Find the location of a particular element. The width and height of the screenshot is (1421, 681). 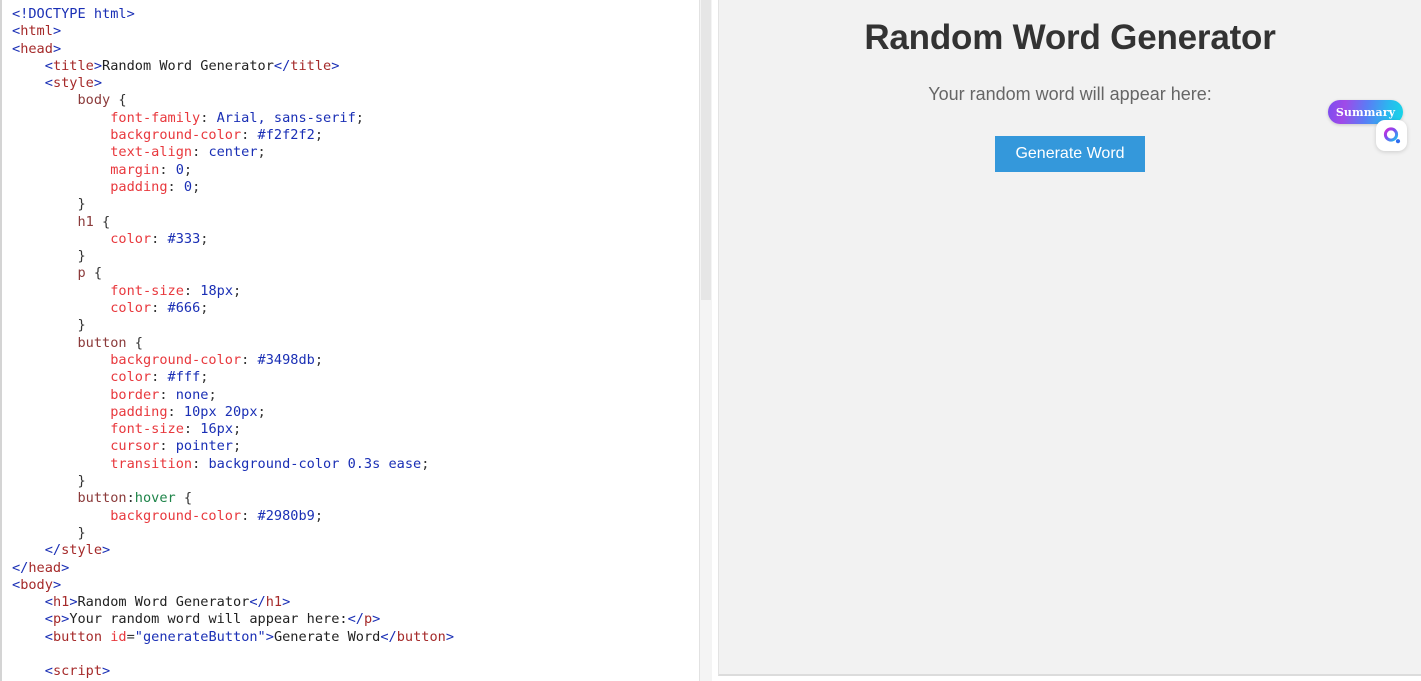

result-text: Your random word will appear here: is located at coordinates (1070, 94).